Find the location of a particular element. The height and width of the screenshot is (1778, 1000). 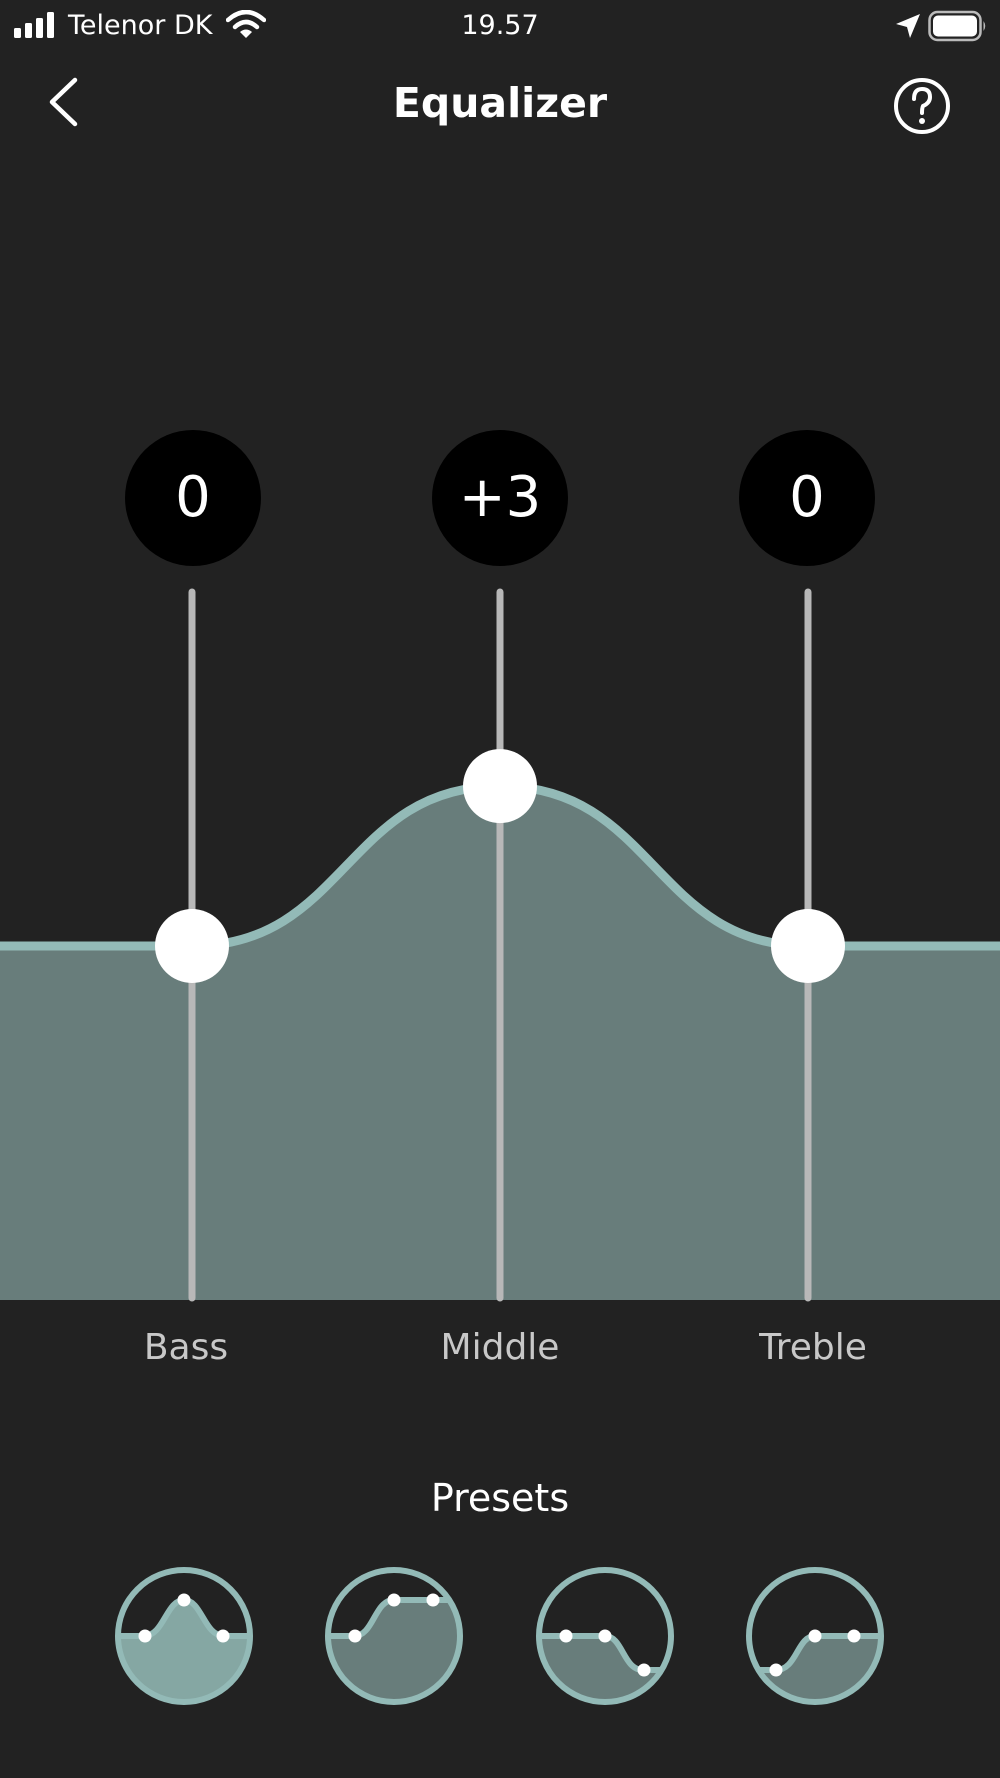

battery-icon is located at coordinates (957, 26).